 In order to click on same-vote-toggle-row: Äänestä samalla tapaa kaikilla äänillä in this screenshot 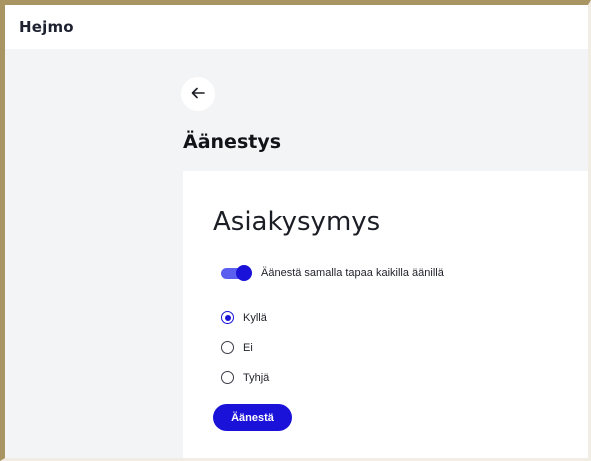, I will do `click(332, 273)`.